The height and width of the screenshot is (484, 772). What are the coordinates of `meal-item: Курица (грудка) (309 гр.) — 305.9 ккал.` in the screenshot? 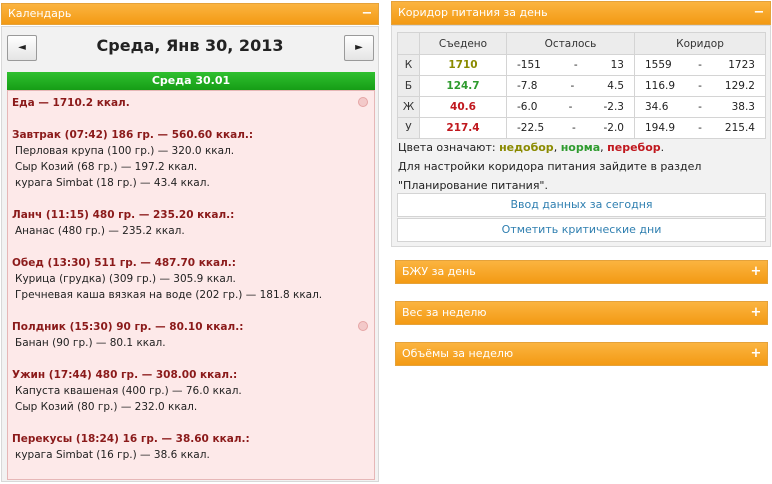 It's located at (125, 279).